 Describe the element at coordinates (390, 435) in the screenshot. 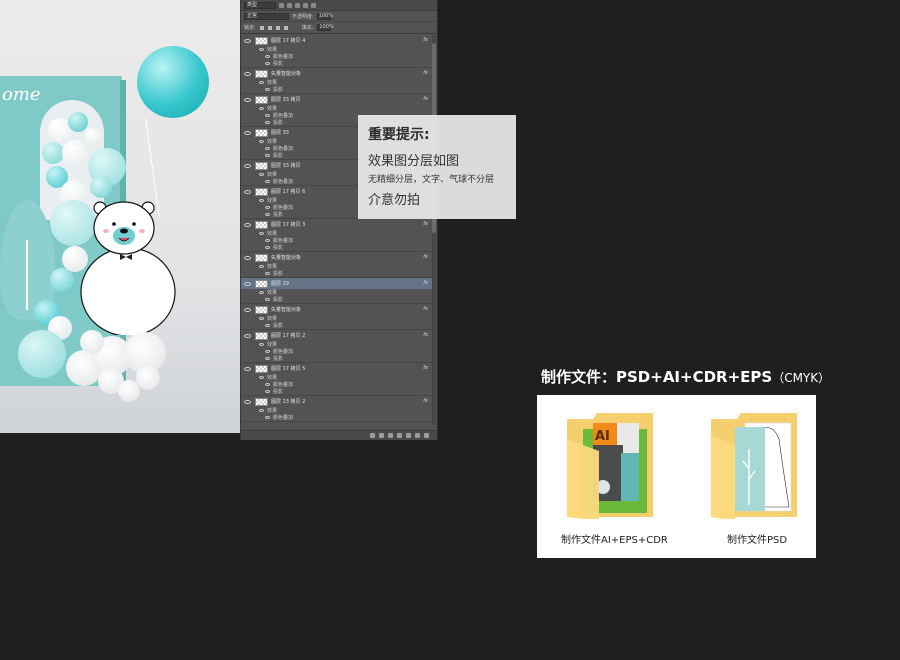

I see `add-mask-icon` at that location.